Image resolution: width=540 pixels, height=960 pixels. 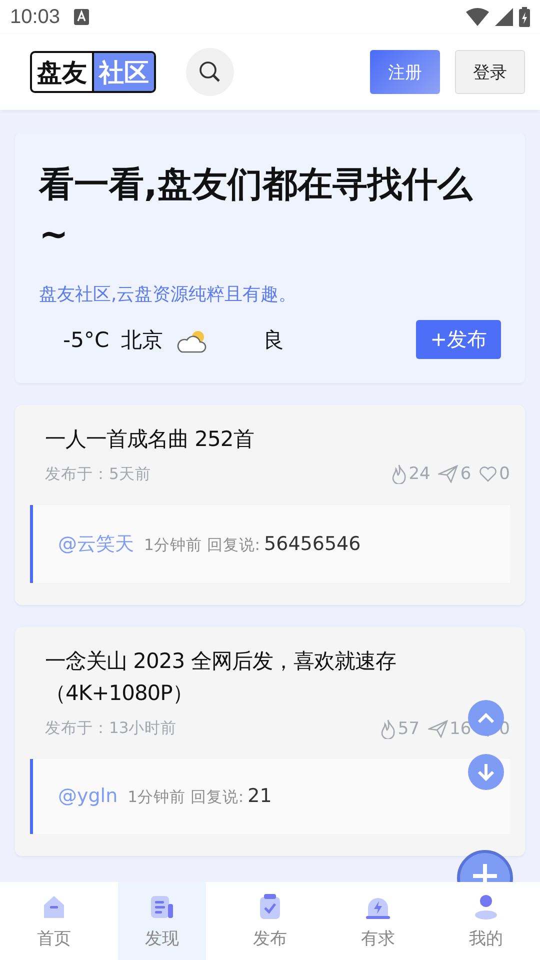 What do you see at coordinates (162, 921) in the screenshot?
I see `nav-tab: 发现` at bounding box center [162, 921].